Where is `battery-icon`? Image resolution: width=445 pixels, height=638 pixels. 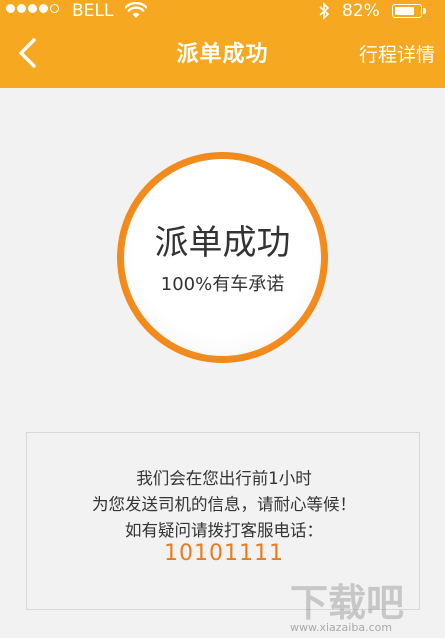
battery-icon is located at coordinates (407, 11).